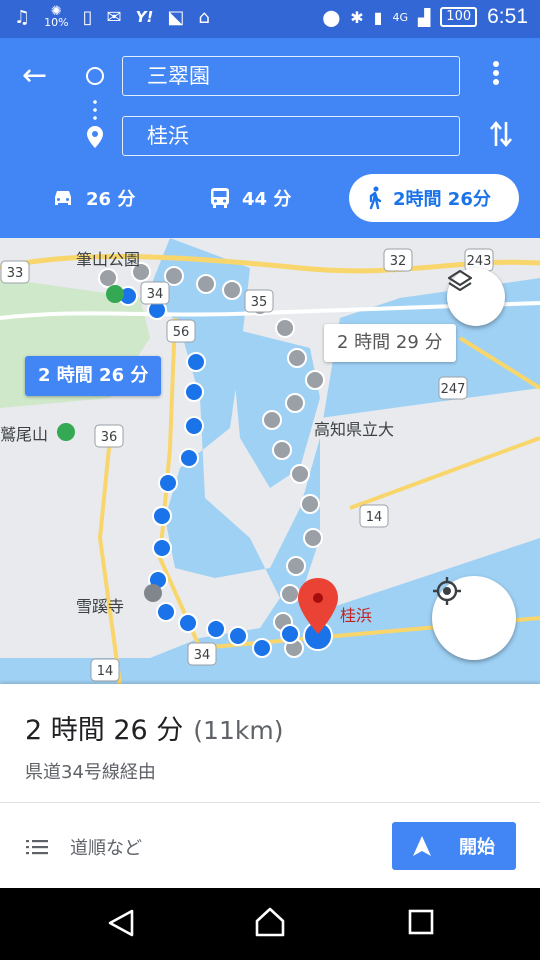  I want to click on route-via: 県道34号線経由, so click(90, 772).